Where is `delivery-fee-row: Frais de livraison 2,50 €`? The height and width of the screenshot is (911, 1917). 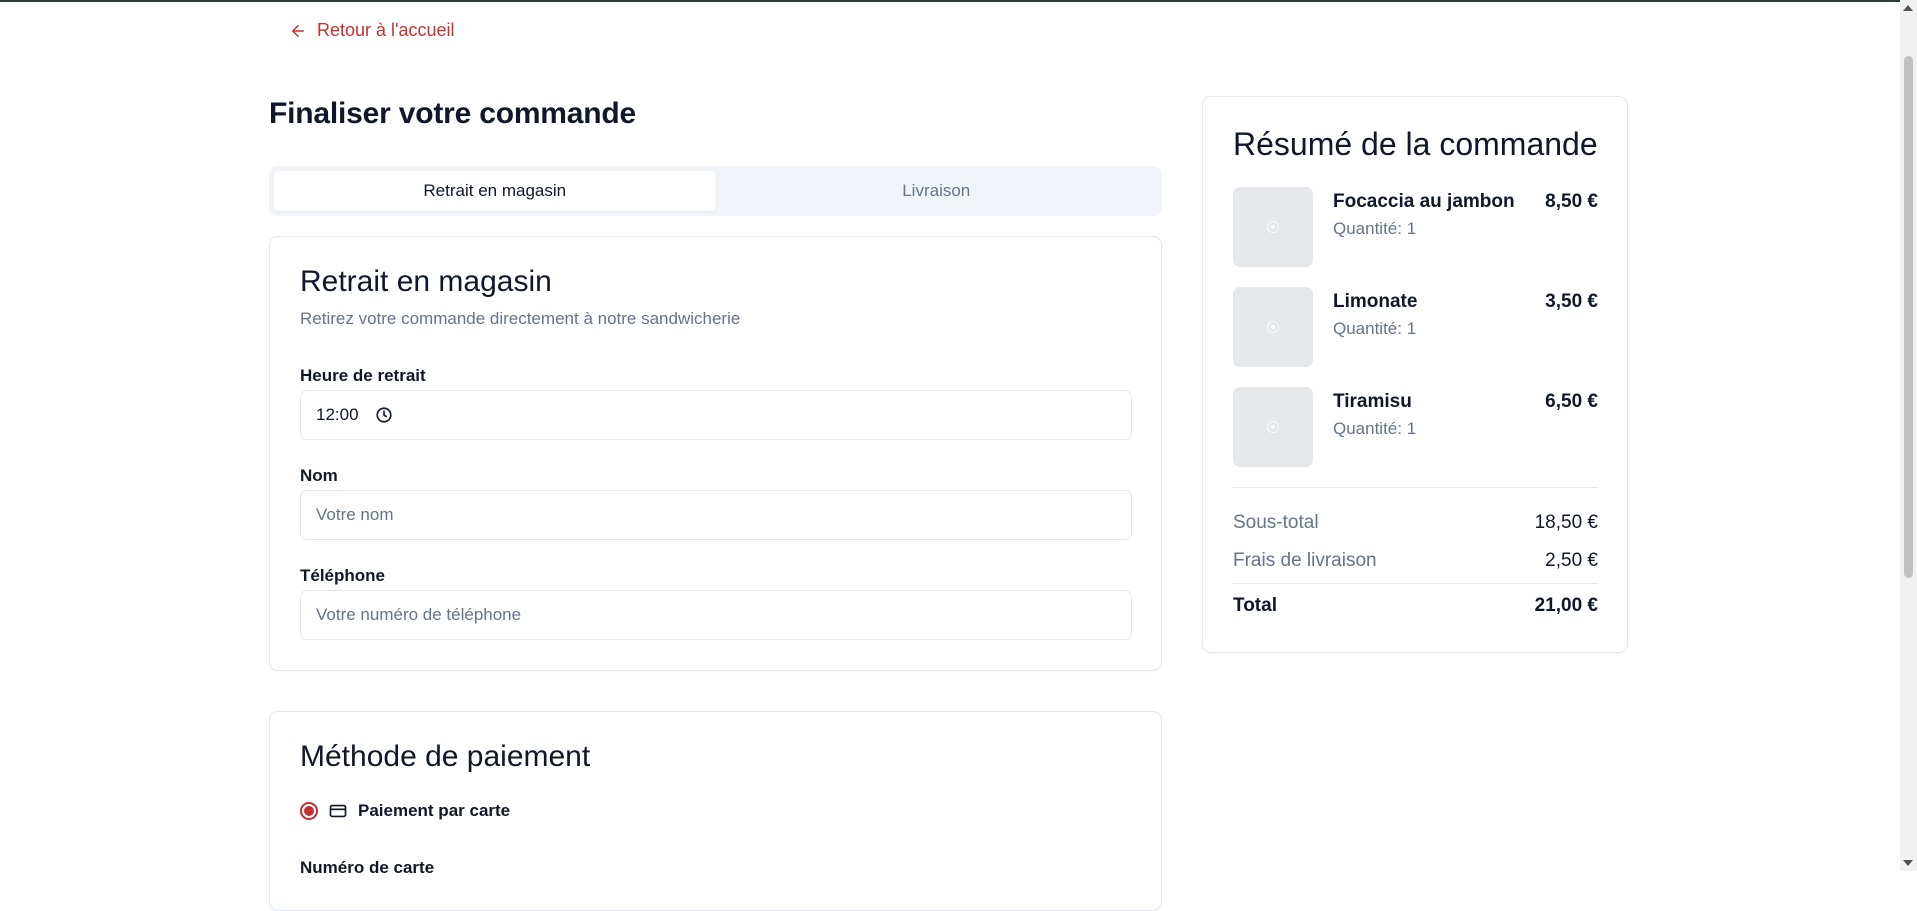 delivery-fee-row: Frais de livraison 2,50 € is located at coordinates (1415, 561).